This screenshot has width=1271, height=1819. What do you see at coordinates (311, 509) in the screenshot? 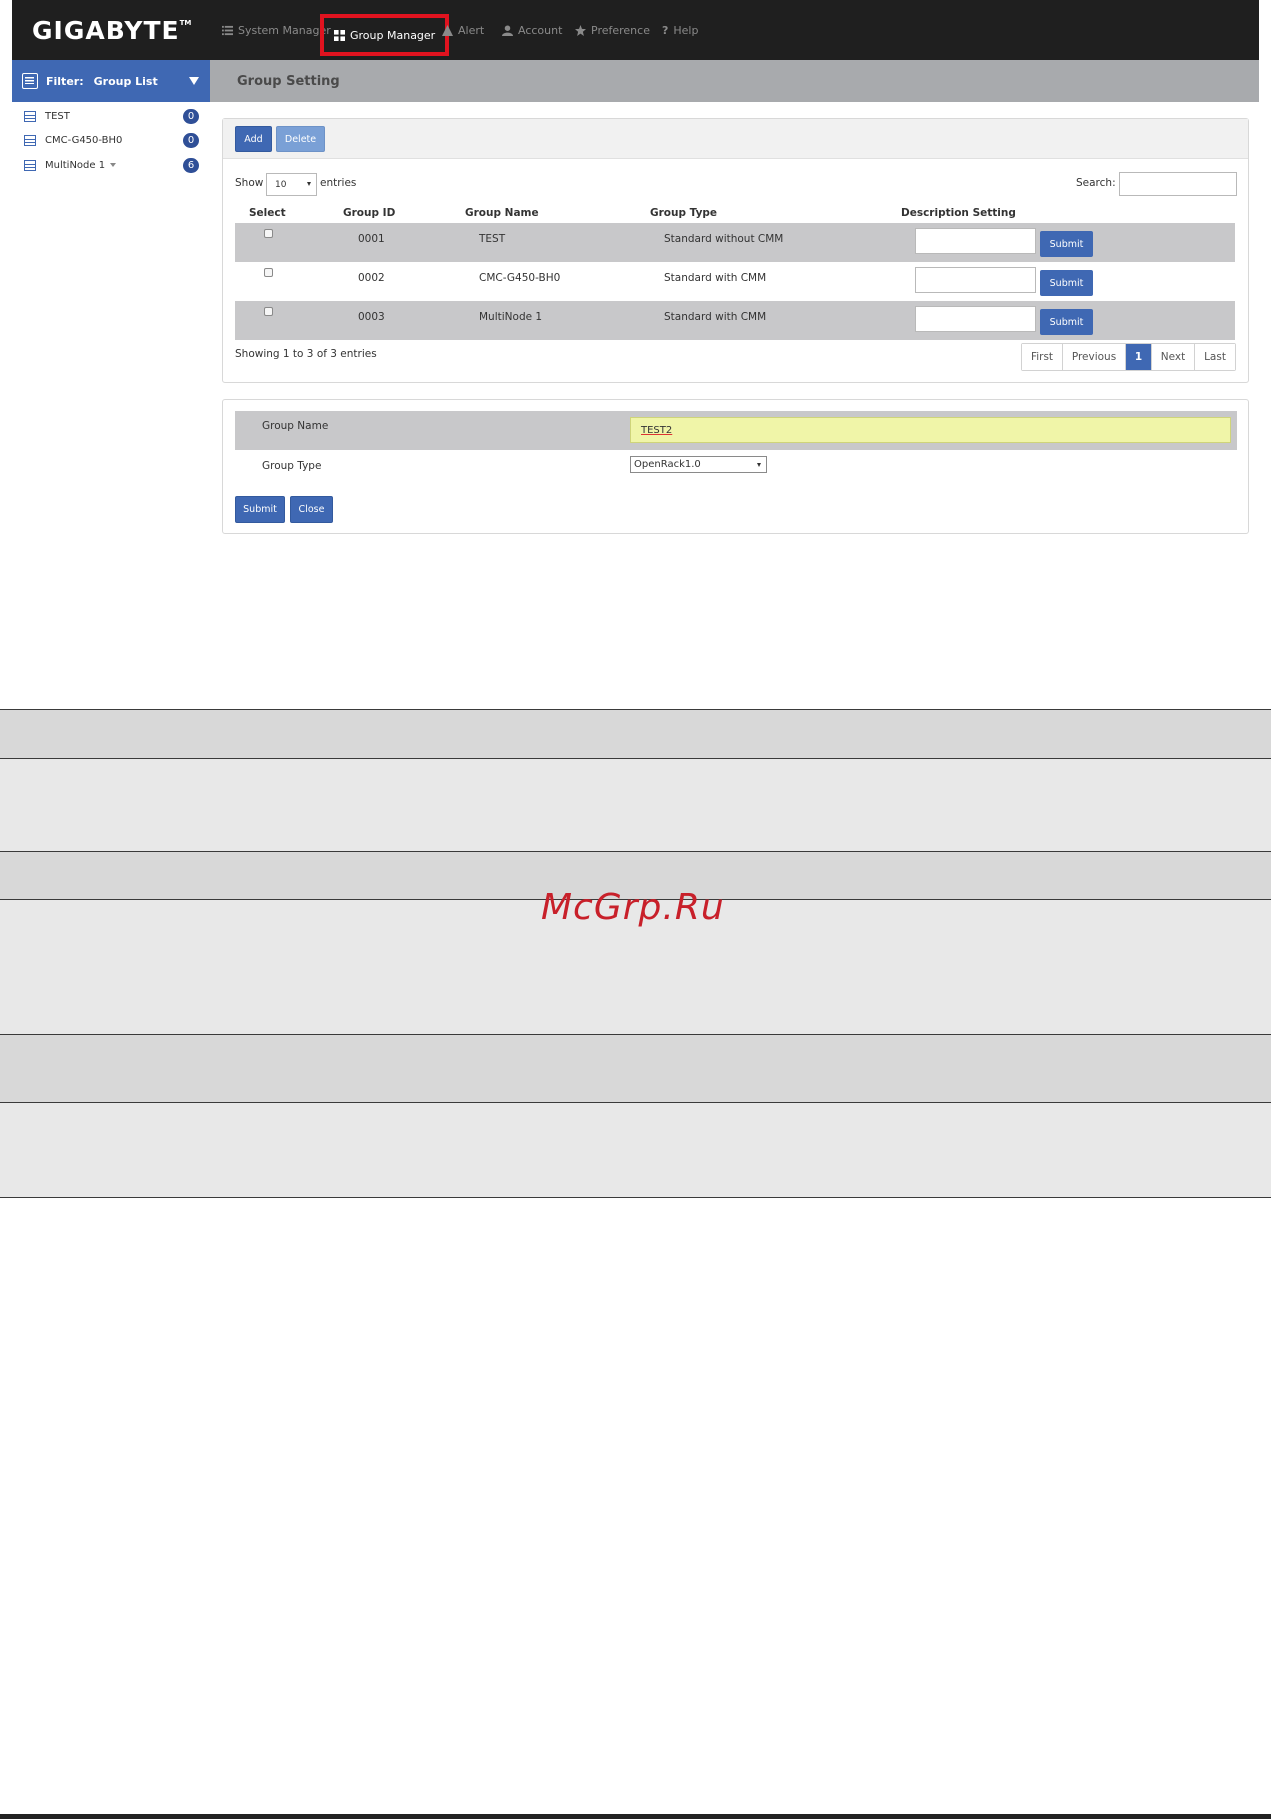
I see `form-close-button: Close` at bounding box center [311, 509].